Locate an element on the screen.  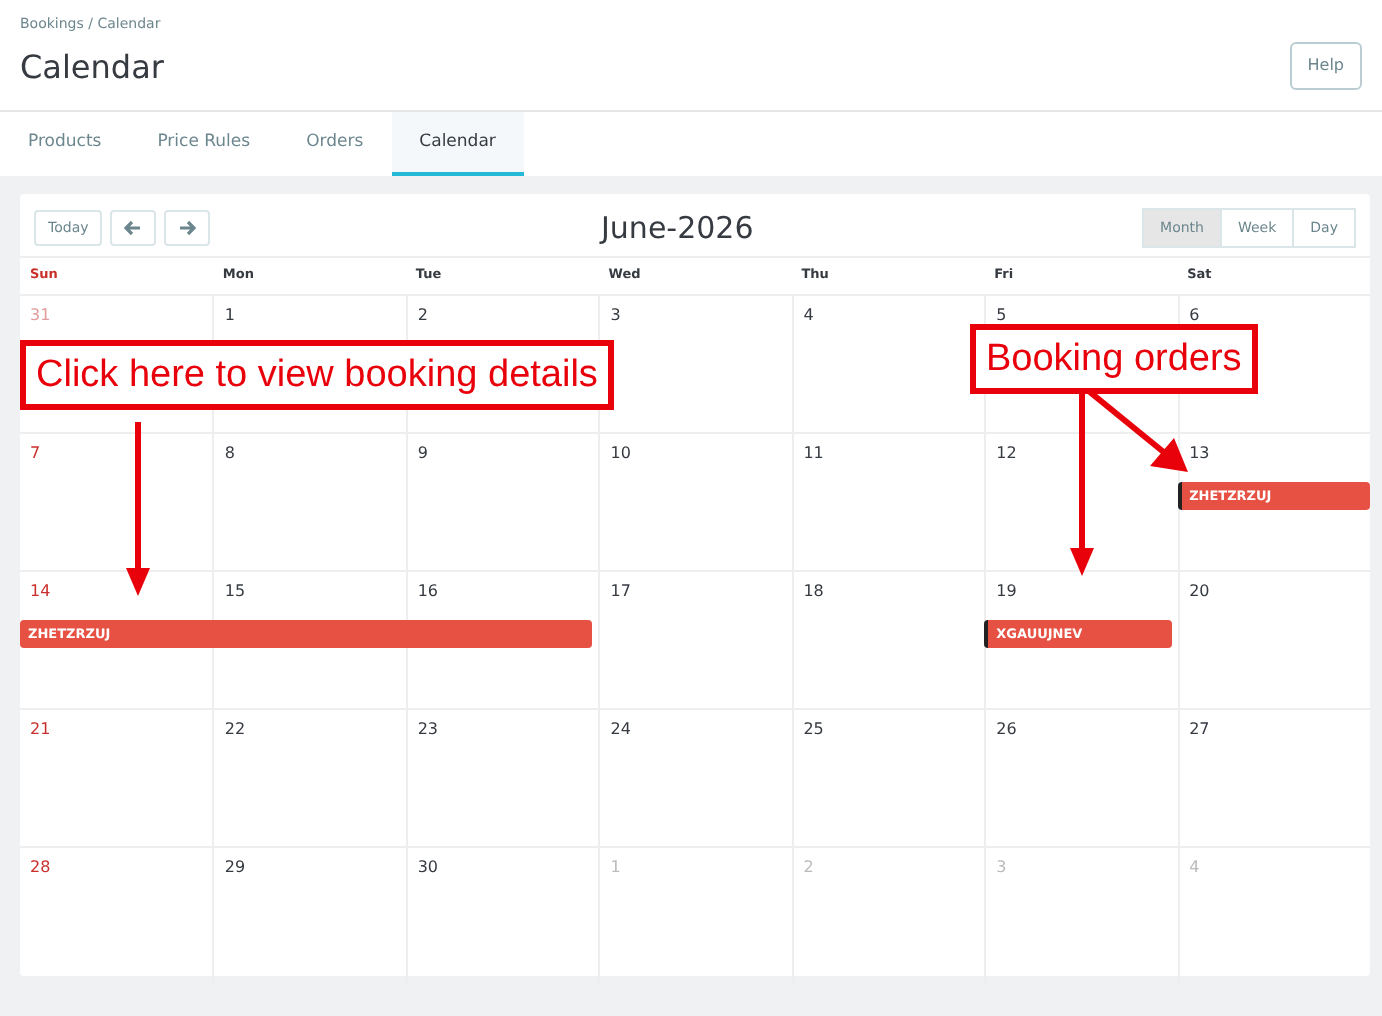
day-number: 7 is located at coordinates (35, 453).